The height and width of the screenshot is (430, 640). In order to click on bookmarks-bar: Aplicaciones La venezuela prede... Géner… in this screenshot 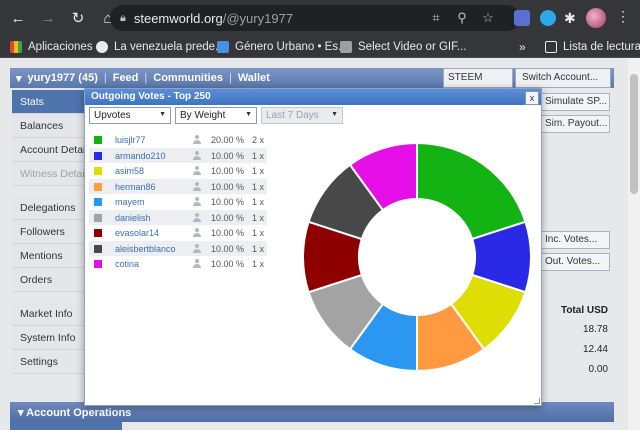, I will do `click(320, 47)`.